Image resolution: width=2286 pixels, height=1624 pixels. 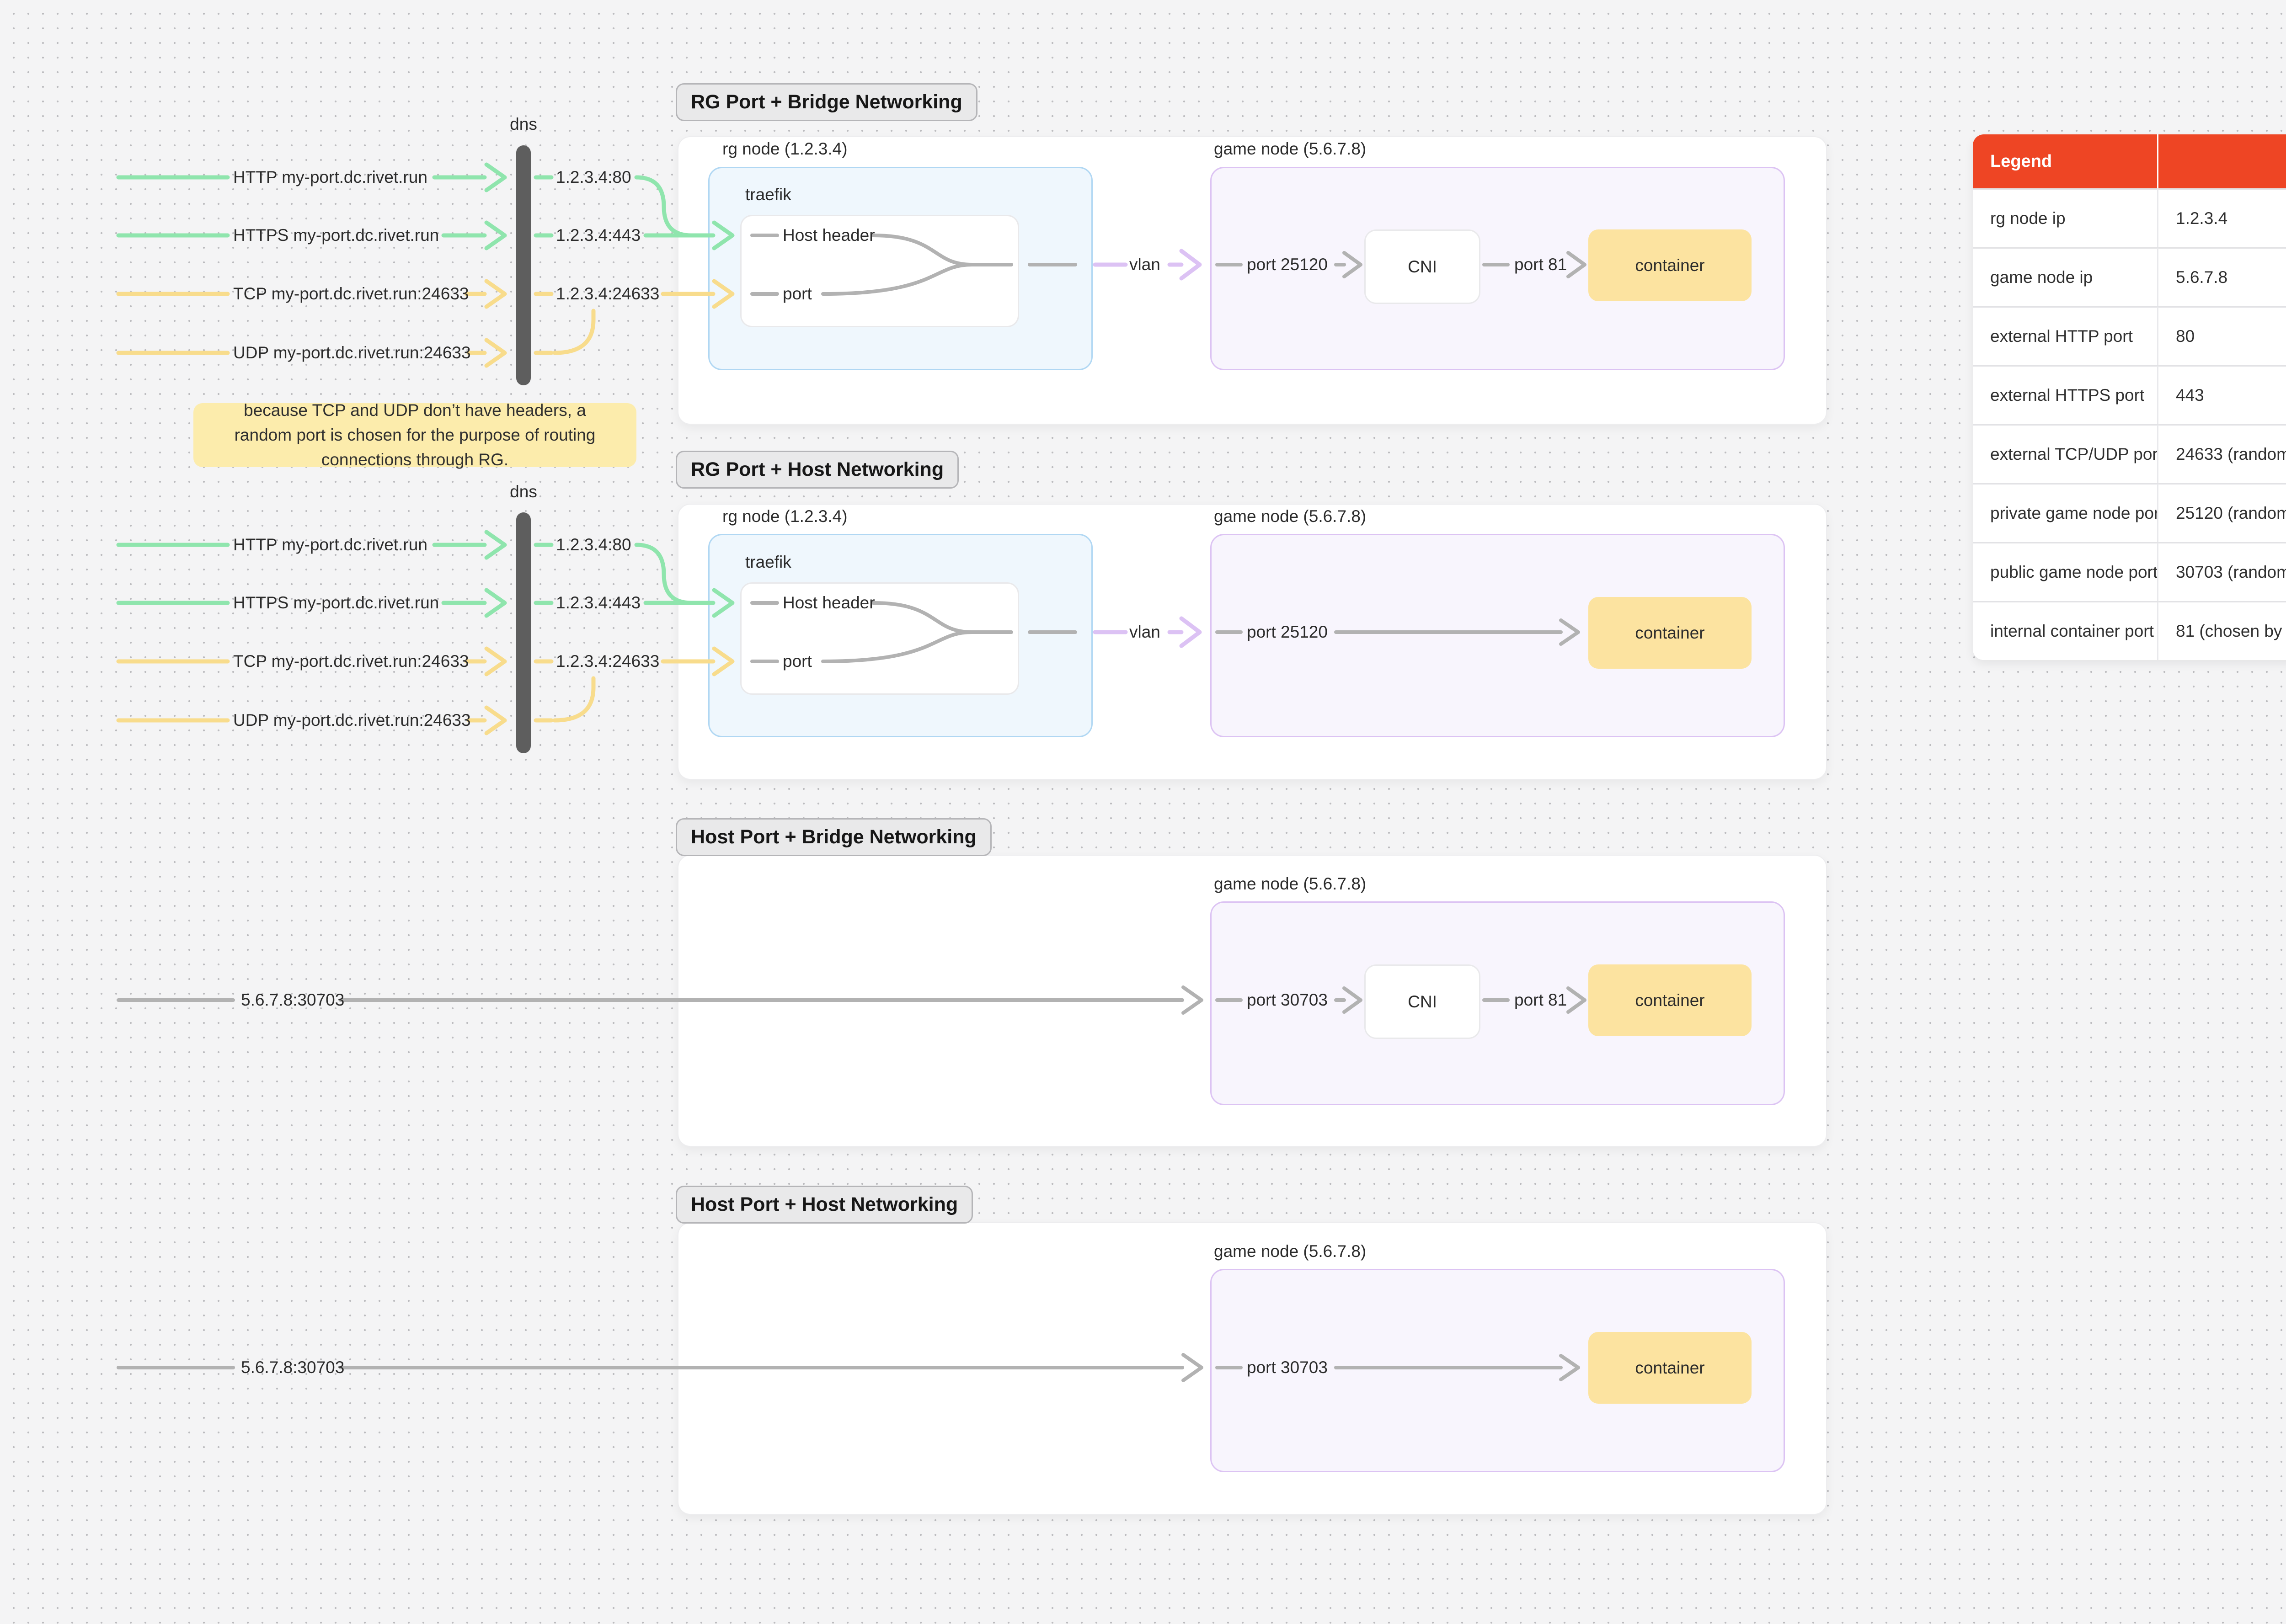 What do you see at coordinates (785, 148) in the screenshot?
I see `rg-node-label-1: rg node (1.2.3.4)` at bounding box center [785, 148].